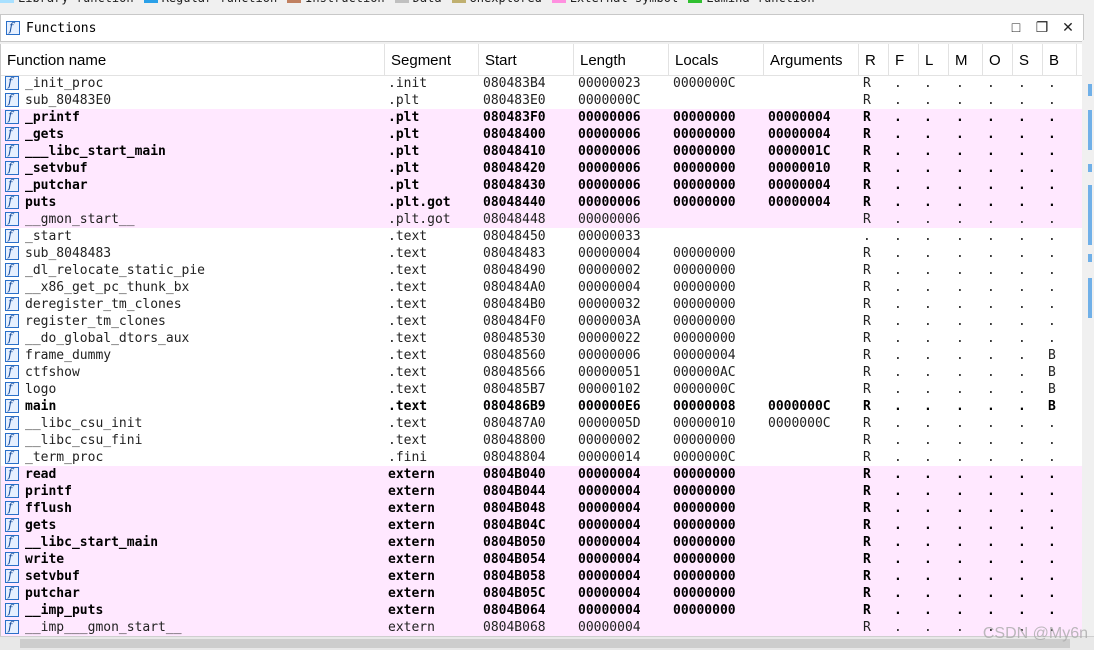  What do you see at coordinates (966, 59) in the screenshot?
I see `column-header-m: M` at bounding box center [966, 59].